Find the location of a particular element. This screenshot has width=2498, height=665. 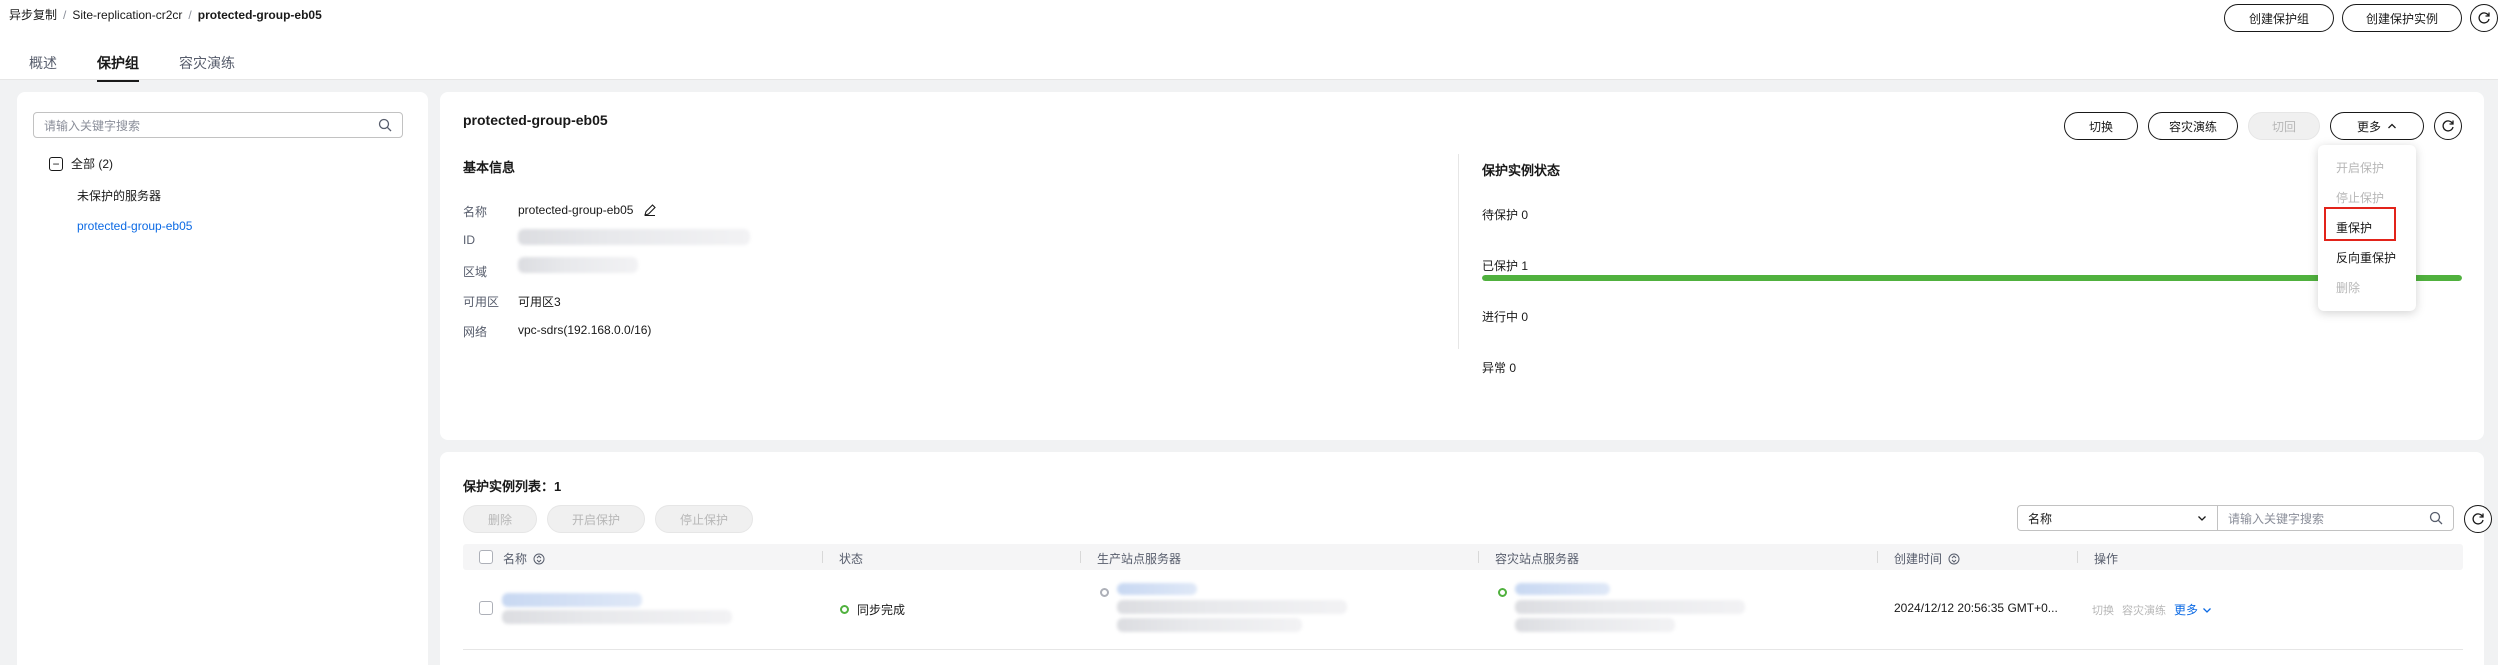

edit-icon is located at coordinates (650, 210).